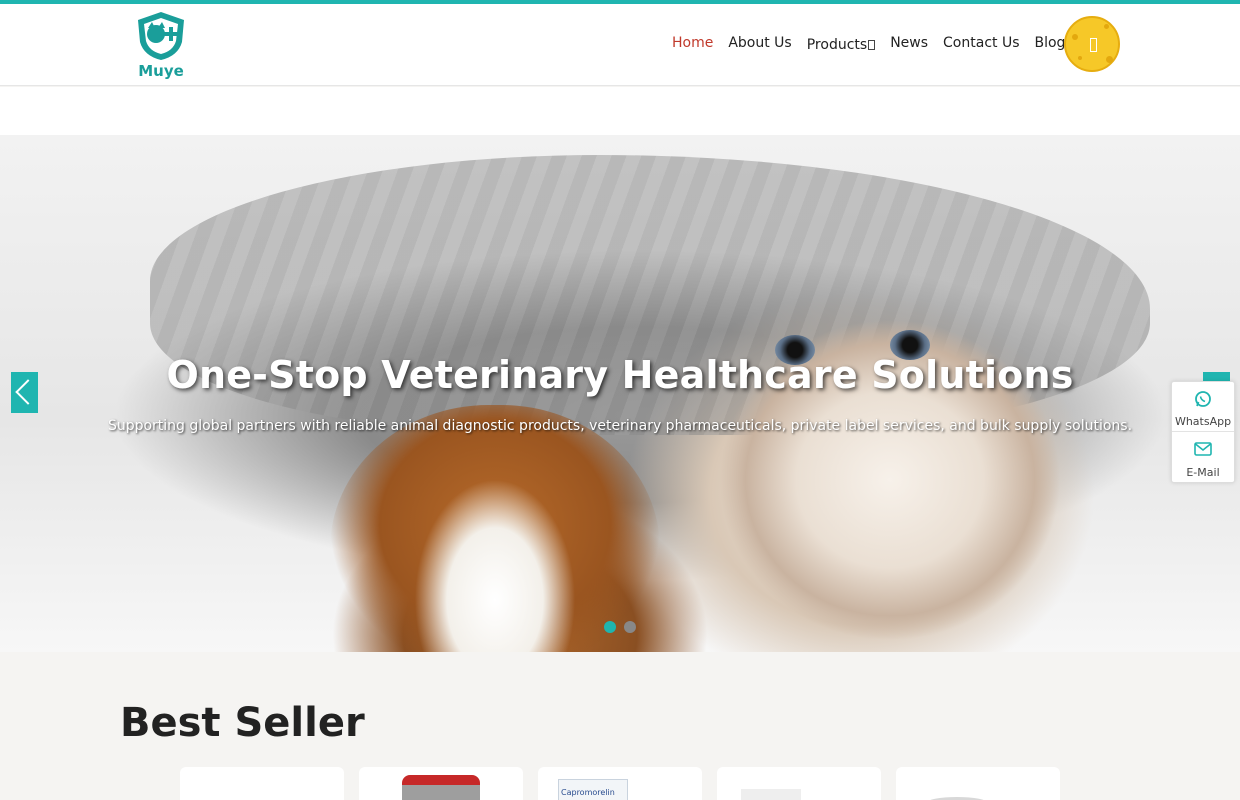 Image resolution: width=1240 pixels, height=800 pixels. What do you see at coordinates (1203, 472) in the screenshot?
I see `email-label: E-Mail` at bounding box center [1203, 472].